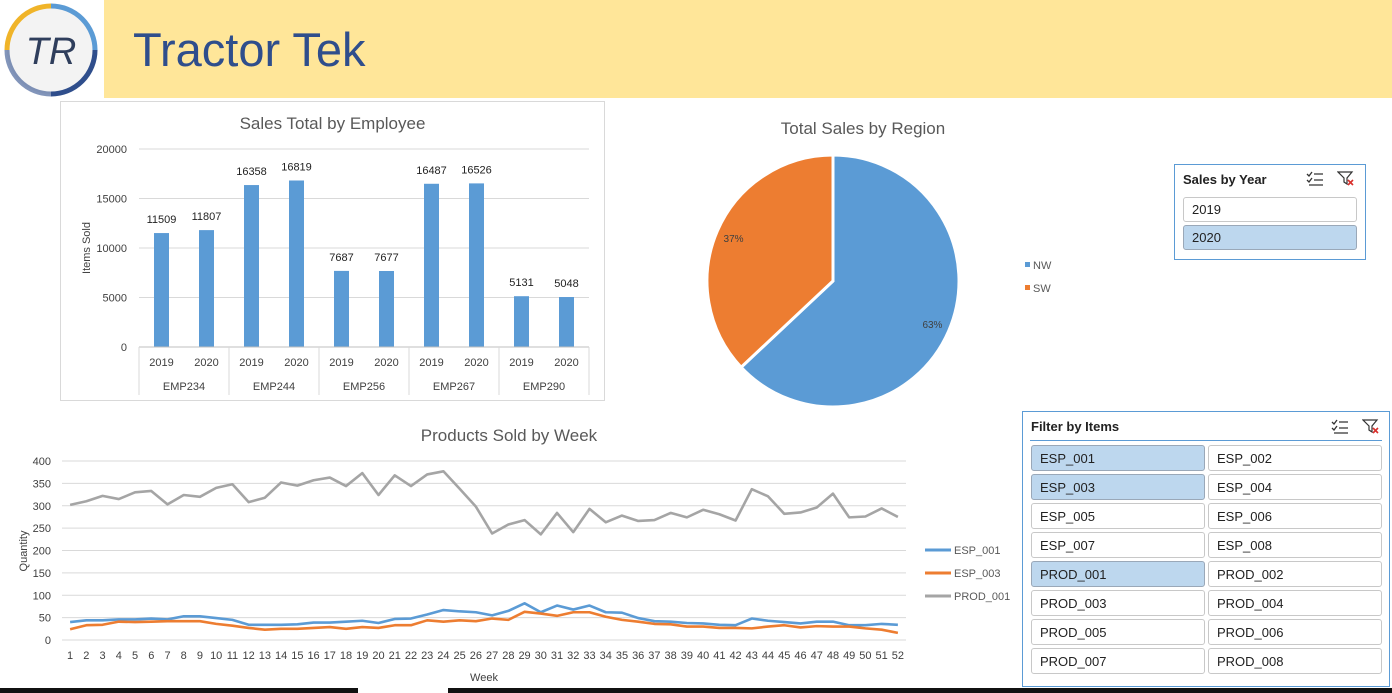  I want to click on page-title: Tractor Tek, so click(249, 49).